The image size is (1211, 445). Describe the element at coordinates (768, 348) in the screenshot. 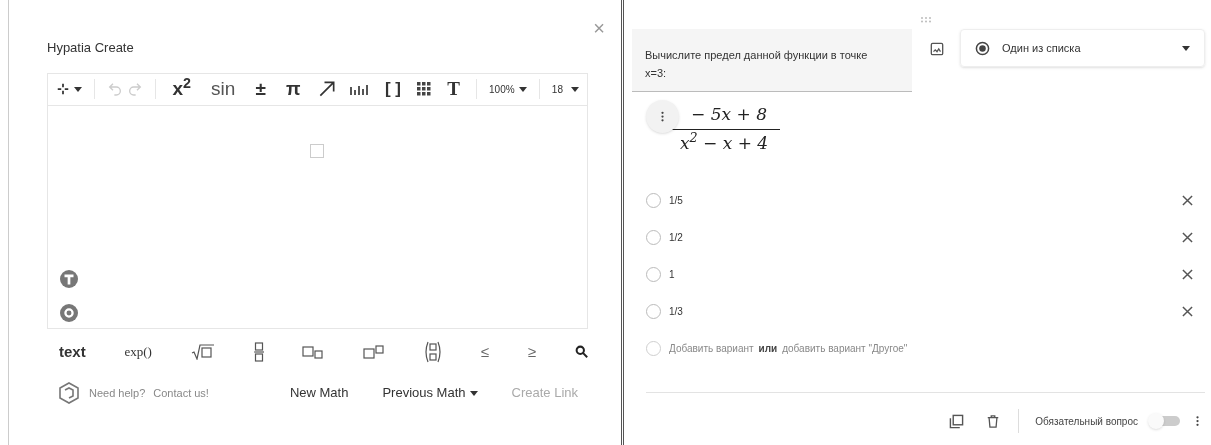

I see `or-text: или` at that location.